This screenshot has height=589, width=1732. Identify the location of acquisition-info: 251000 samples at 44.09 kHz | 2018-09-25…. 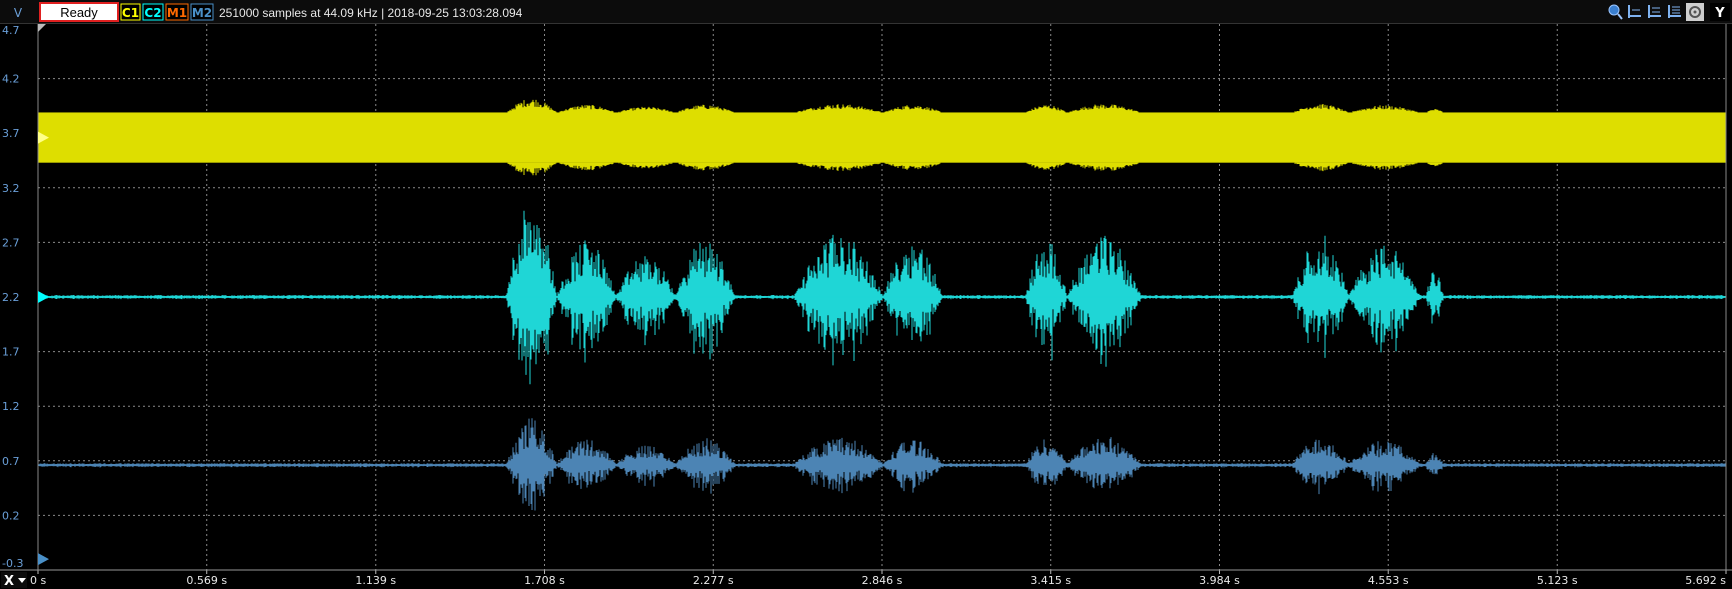
(371, 13).